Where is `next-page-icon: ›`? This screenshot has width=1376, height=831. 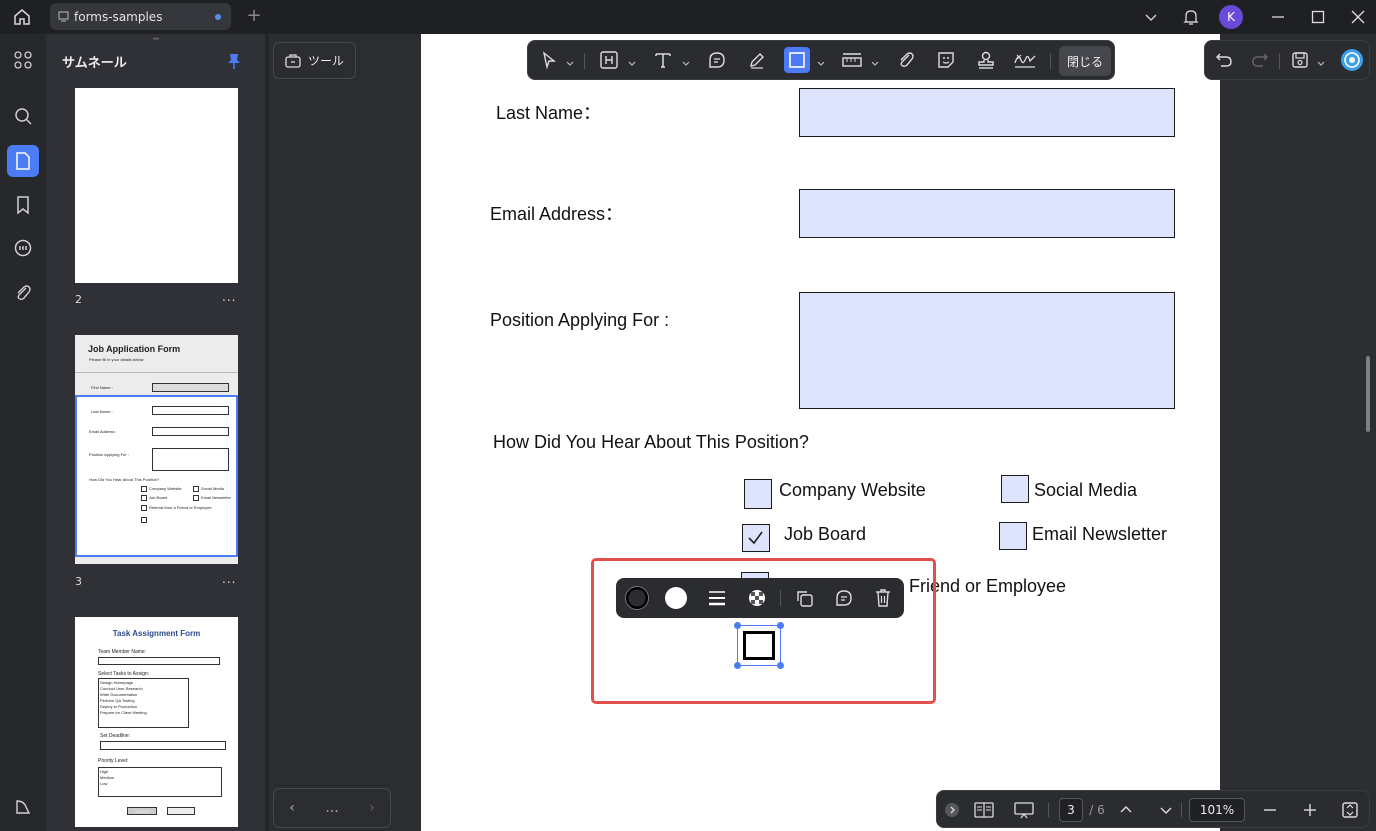 next-page-icon: › is located at coordinates (372, 808).